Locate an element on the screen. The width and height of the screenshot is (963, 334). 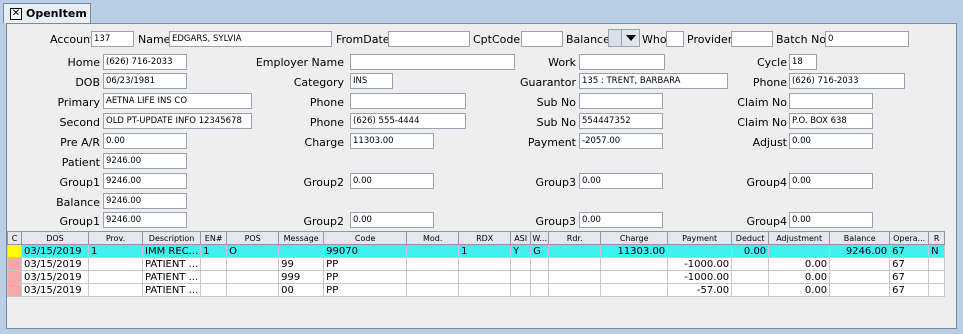
table-cell: G is located at coordinates (540, 251).